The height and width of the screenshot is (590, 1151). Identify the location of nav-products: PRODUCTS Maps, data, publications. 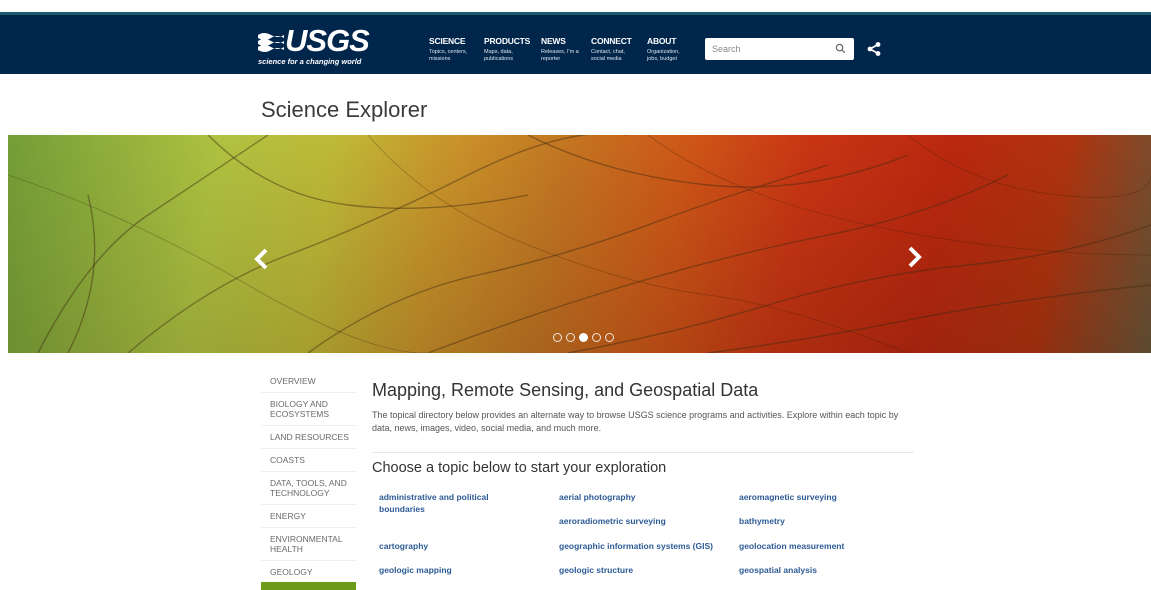
(507, 49).